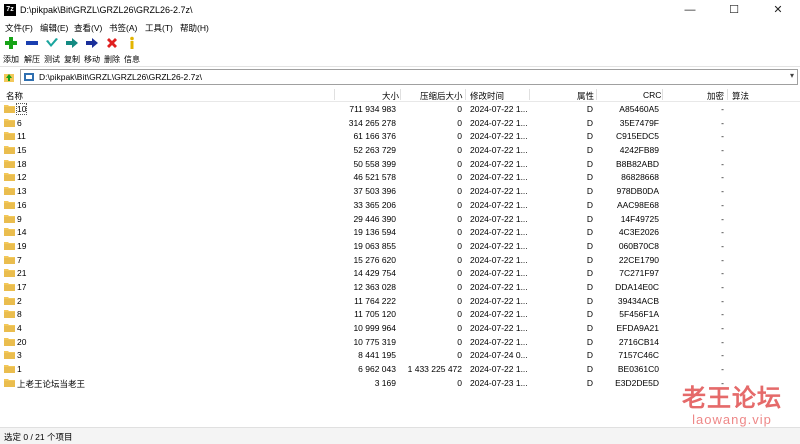 Image resolution: width=800 pixels, height=444 pixels. What do you see at coordinates (54, 28) in the screenshot?
I see `menu-edit: 编辑(E)` at bounding box center [54, 28].